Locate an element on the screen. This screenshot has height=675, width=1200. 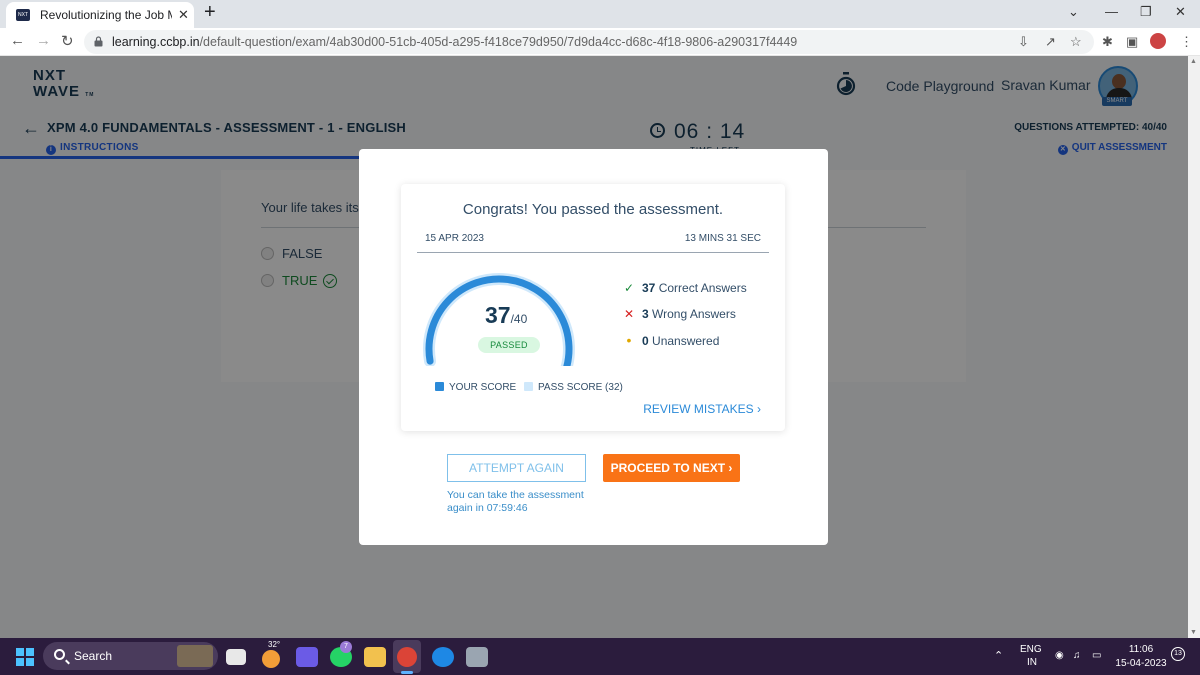
tab-close-icon: ✕ is located at coordinates (183, 15).